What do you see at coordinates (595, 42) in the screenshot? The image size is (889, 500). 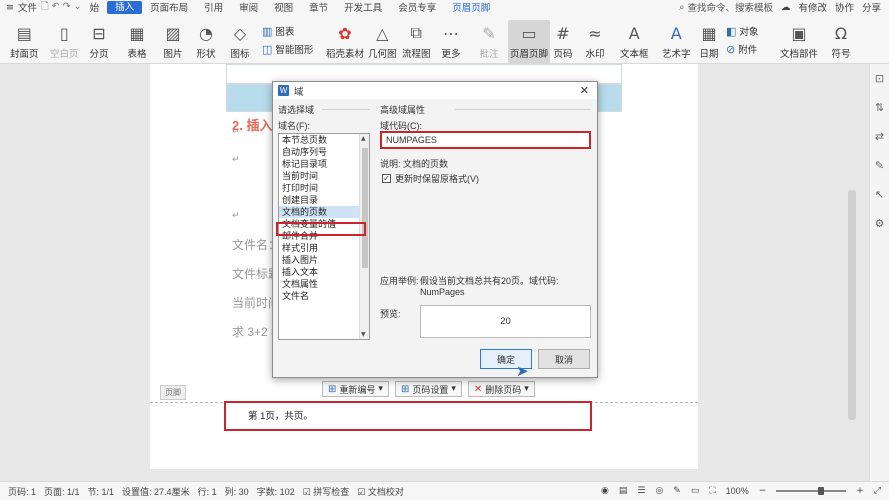 I see `watermark-button: ≈ 水印` at bounding box center [595, 42].